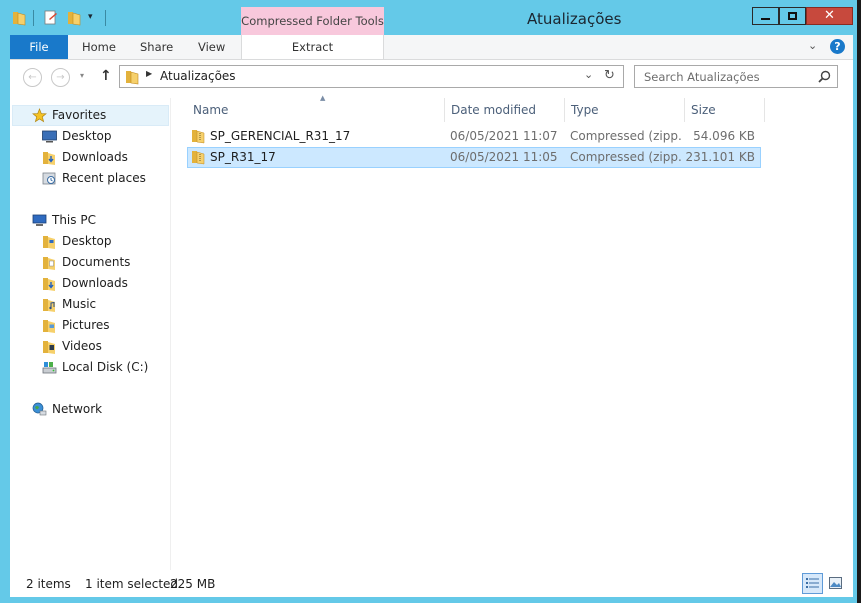 This screenshot has height=603, width=861. I want to click on expand-ribbon-icon: ⌄, so click(812, 45).